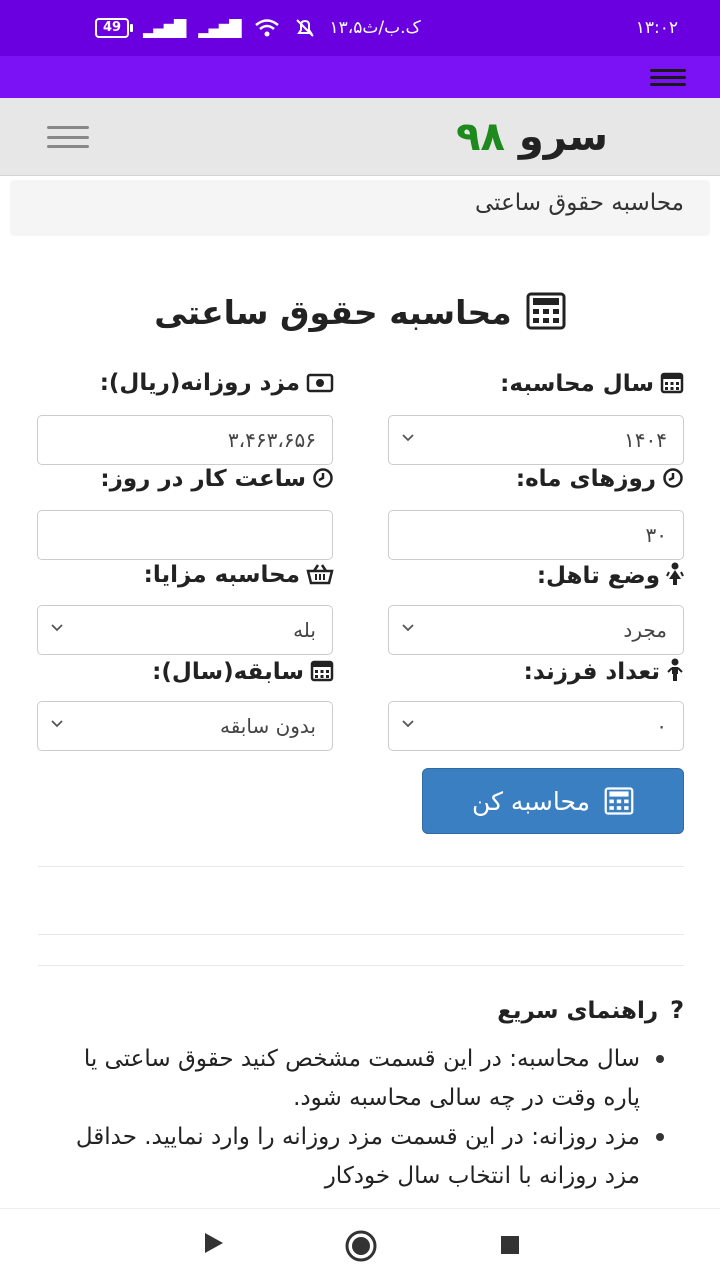 This screenshot has height=1280, width=720. What do you see at coordinates (320, 383) in the screenshot?
I see `money-icon` at bounding box center [320, 383].